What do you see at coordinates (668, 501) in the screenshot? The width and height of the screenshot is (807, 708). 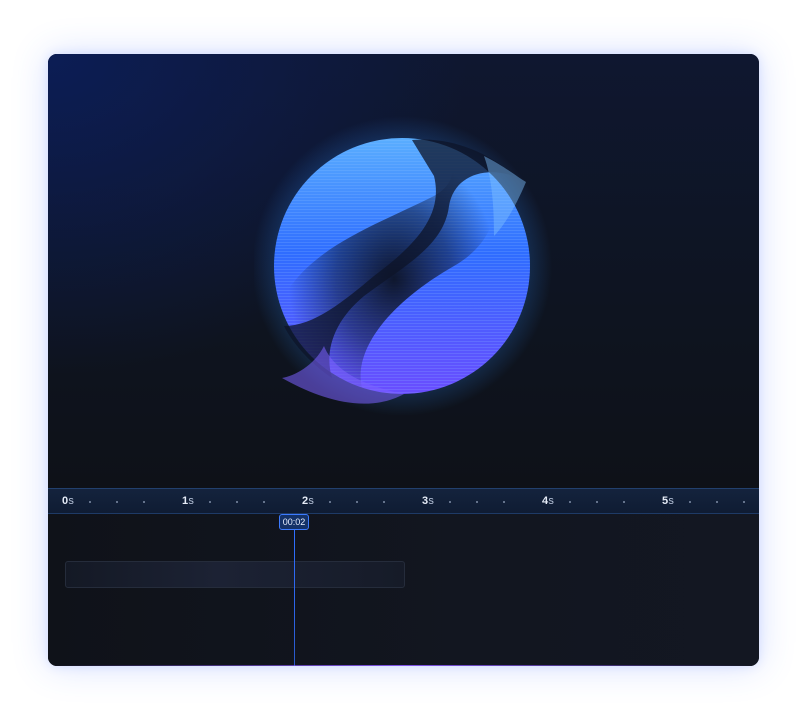 I see `tick-label-5: 5s` at bounding box center [668, 501].